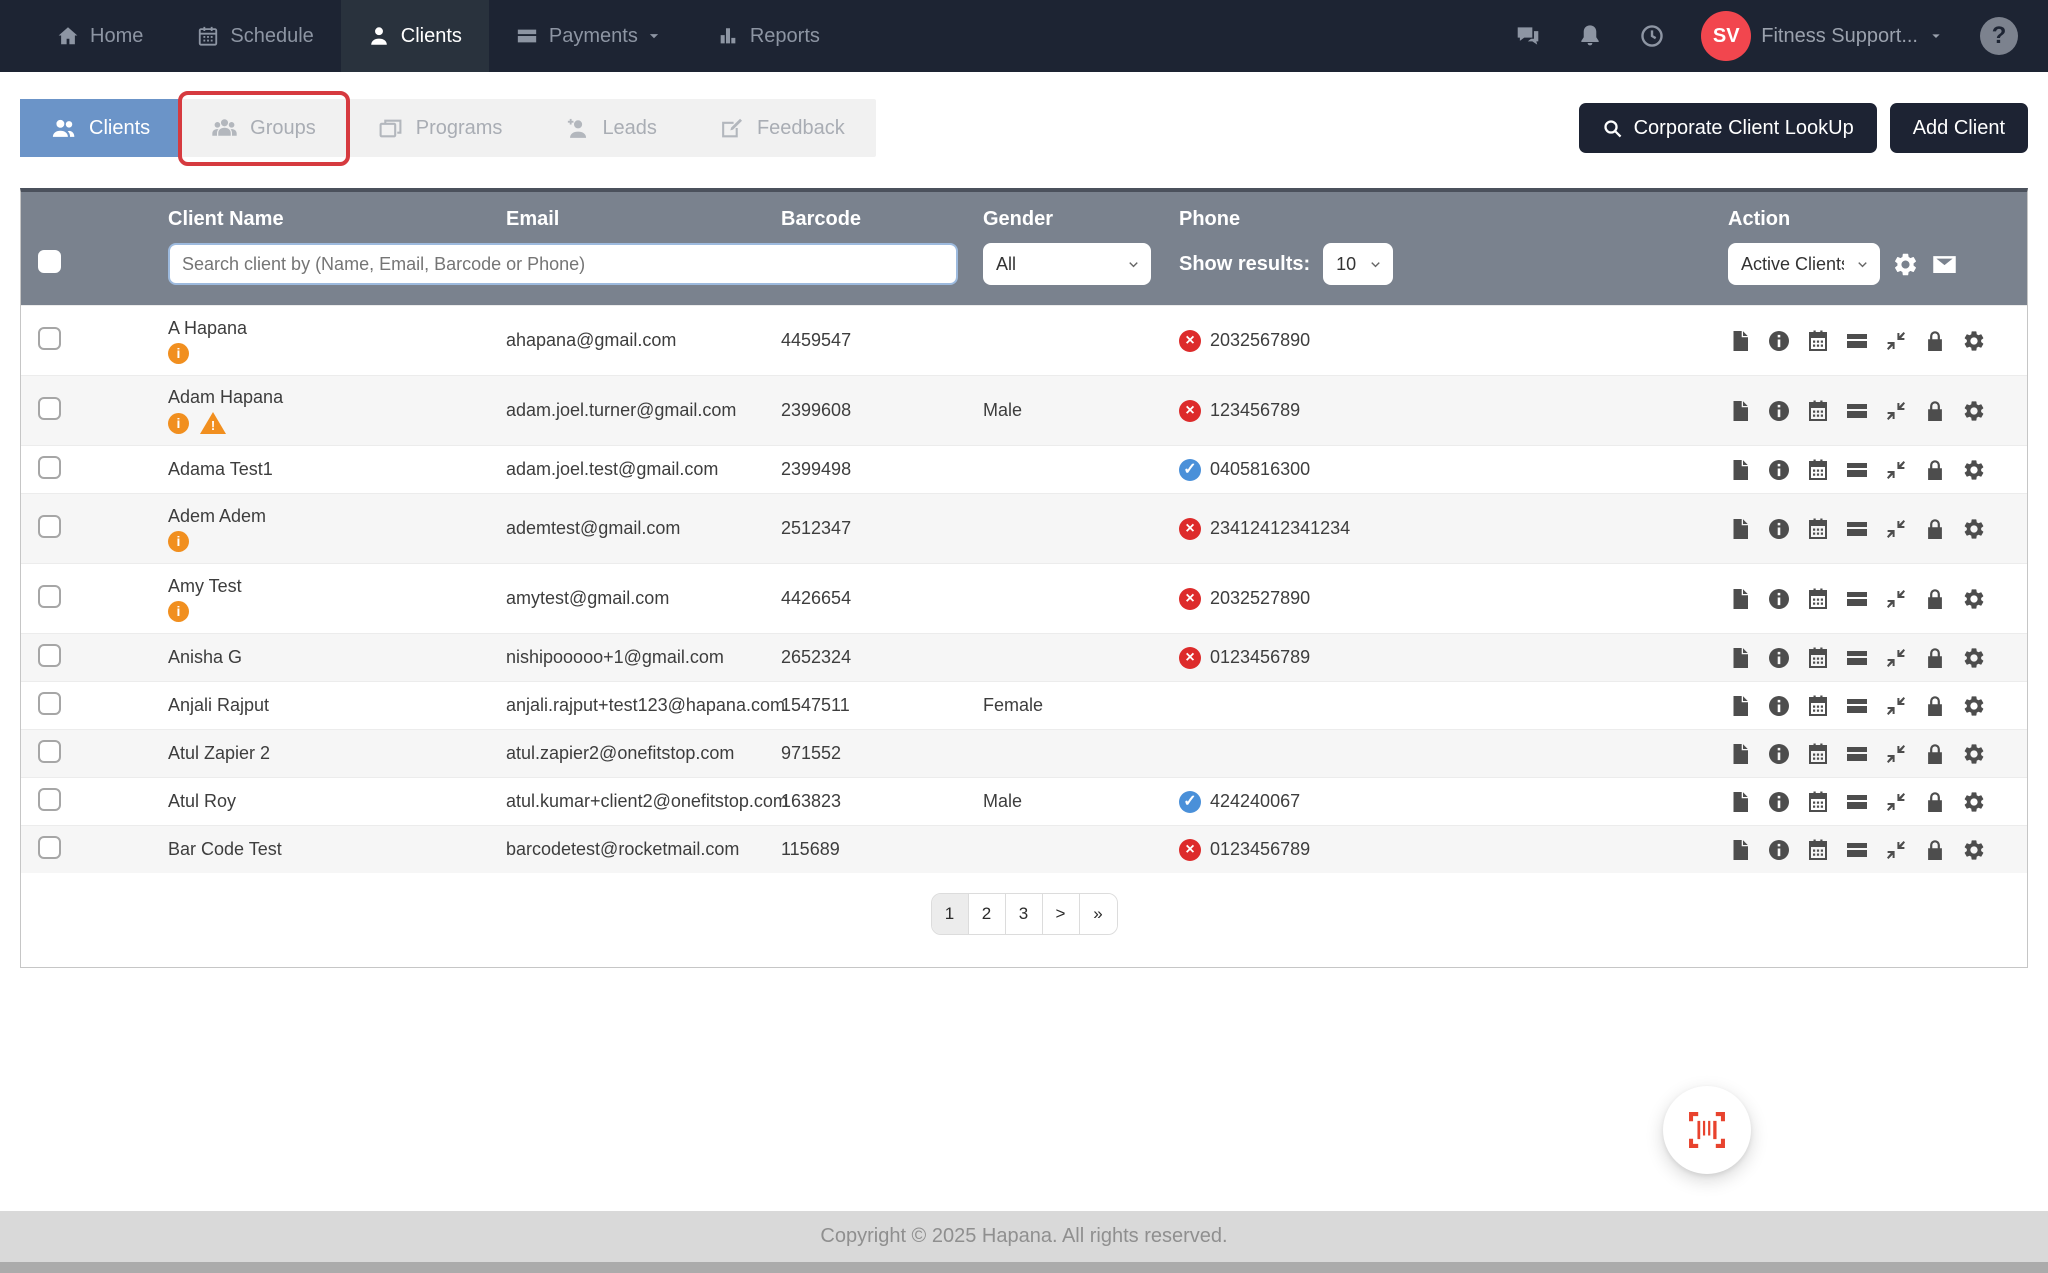  What do you see at coordinates (1999, 36) in the screenshot?
I see `help-icon: ?` at bounding box center [1999, 36].